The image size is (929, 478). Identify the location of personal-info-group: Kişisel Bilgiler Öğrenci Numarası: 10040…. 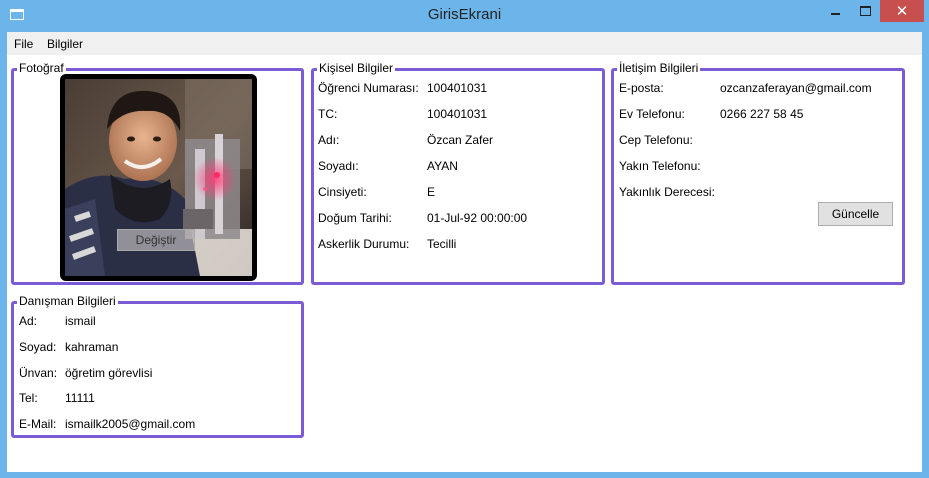
(458, 173).